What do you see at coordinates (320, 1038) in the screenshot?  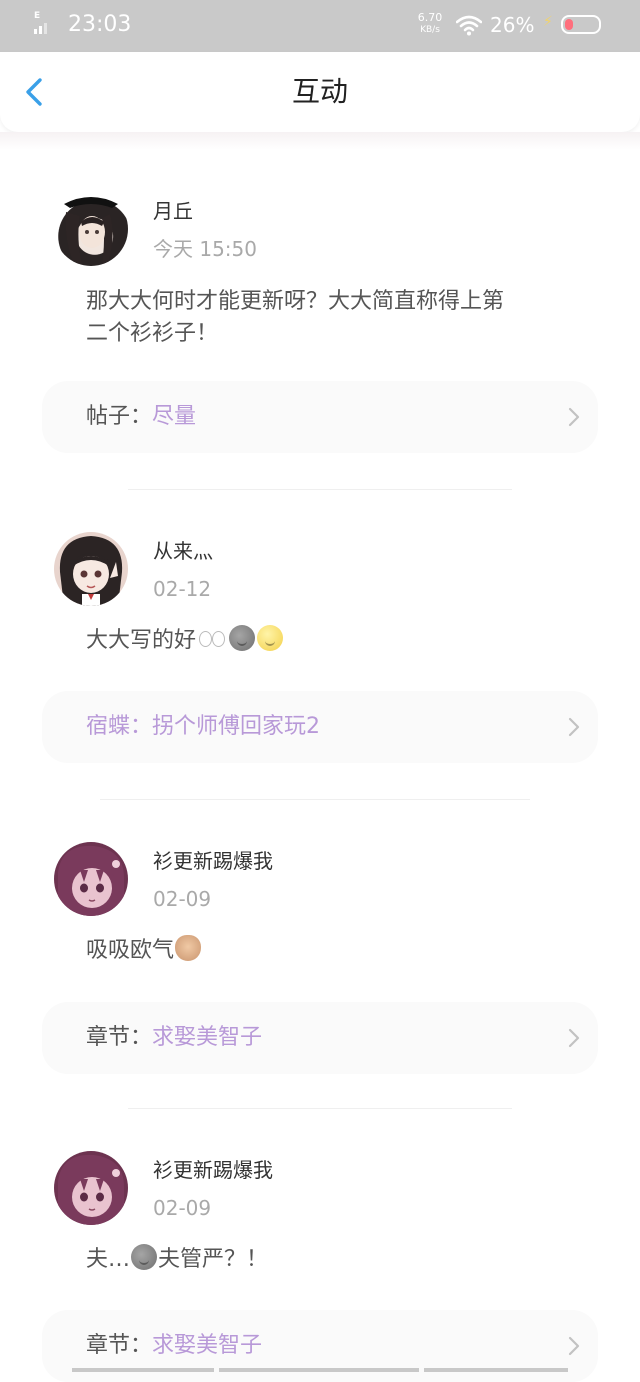 I see `source-link: 章节：求娶美智子` at bounding box center [320, 1038].